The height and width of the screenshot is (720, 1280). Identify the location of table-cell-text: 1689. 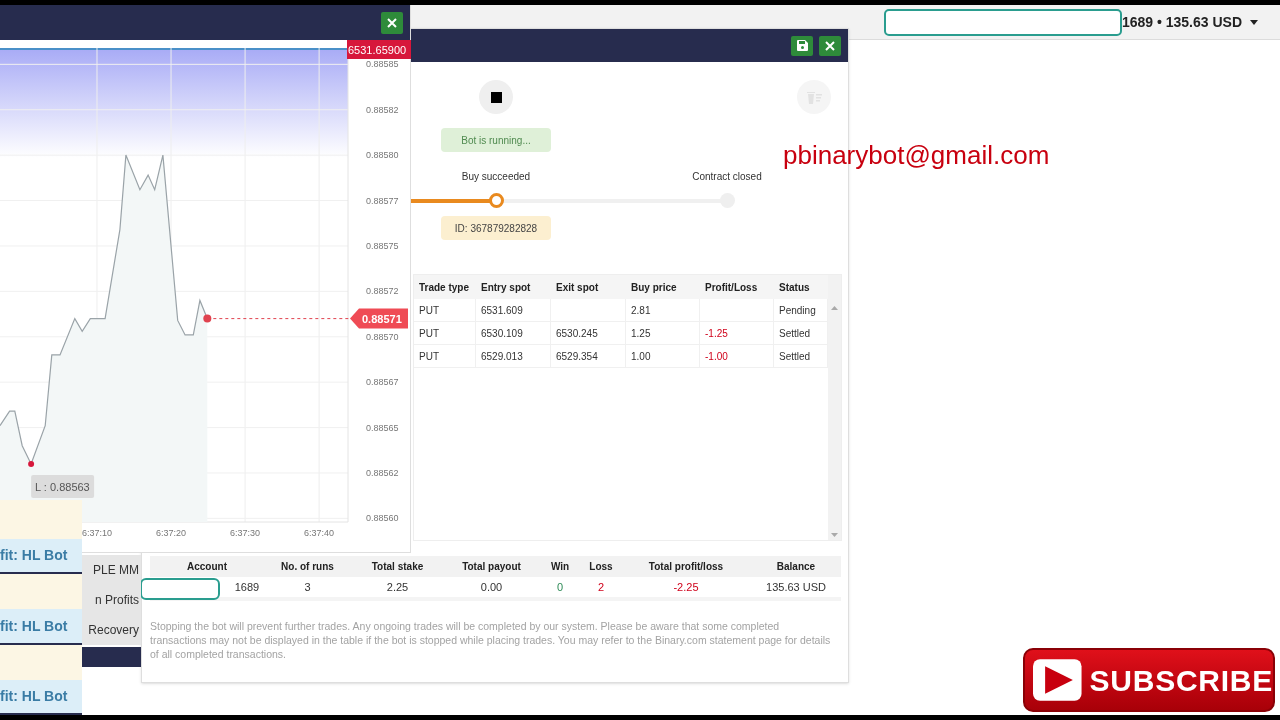
(247, 587).